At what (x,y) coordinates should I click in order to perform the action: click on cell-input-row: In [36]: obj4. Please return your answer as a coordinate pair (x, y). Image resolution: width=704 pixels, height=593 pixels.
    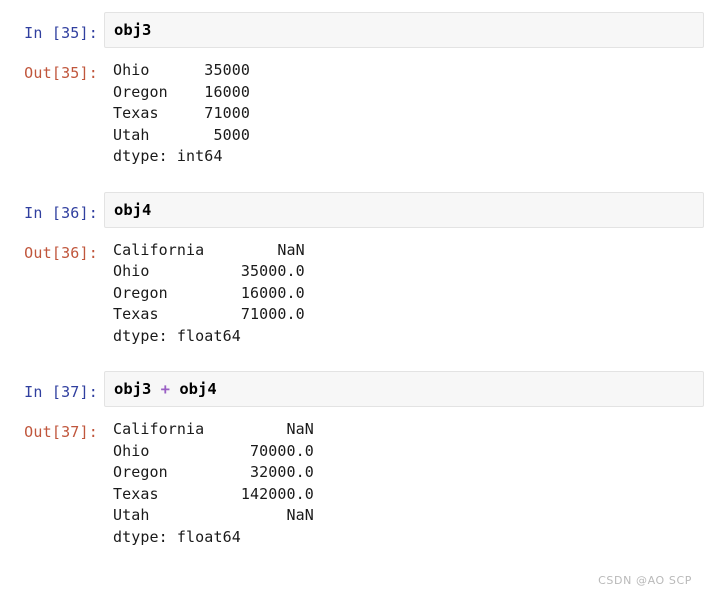
    Looking at the image, I should click on (352, 209).